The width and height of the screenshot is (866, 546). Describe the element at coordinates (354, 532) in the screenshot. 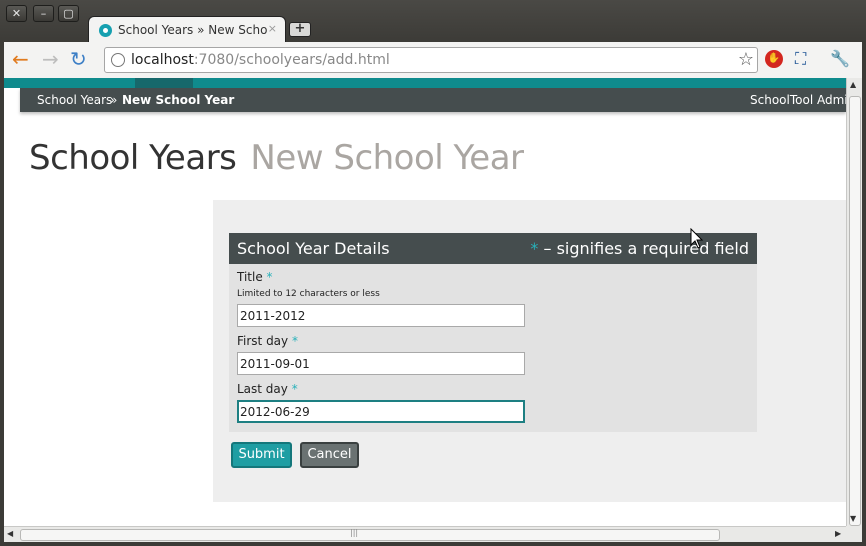

I see `scroll-grip: |||` at that location.